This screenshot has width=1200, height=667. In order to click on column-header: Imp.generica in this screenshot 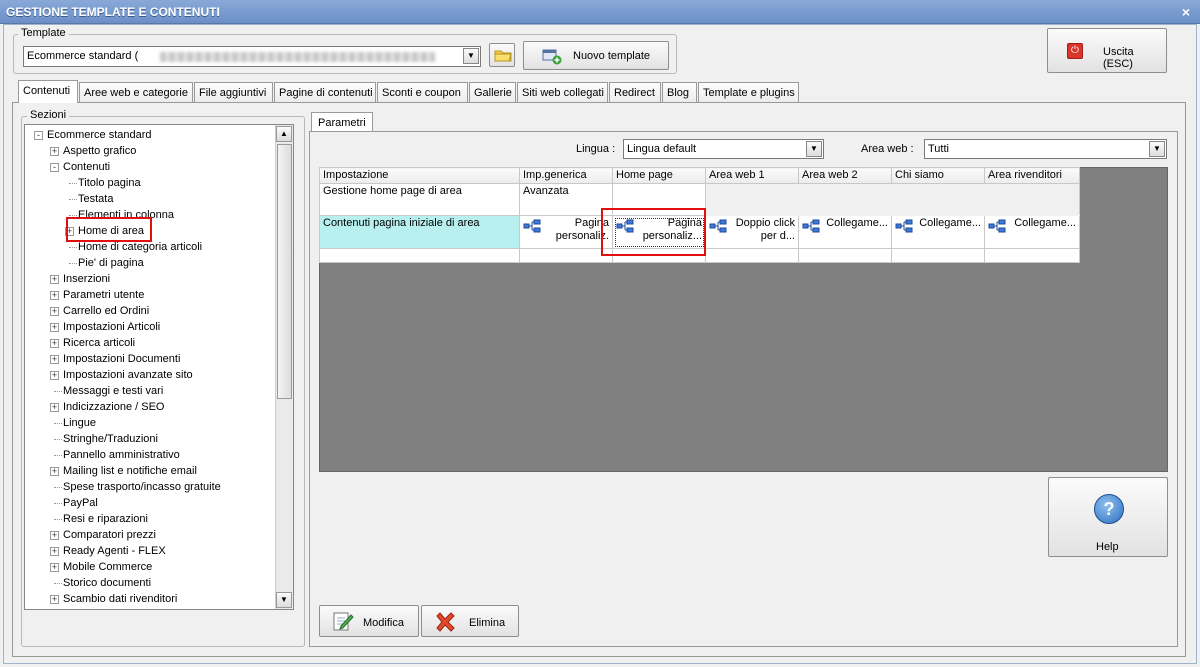, I will do `click(566, 175)`.